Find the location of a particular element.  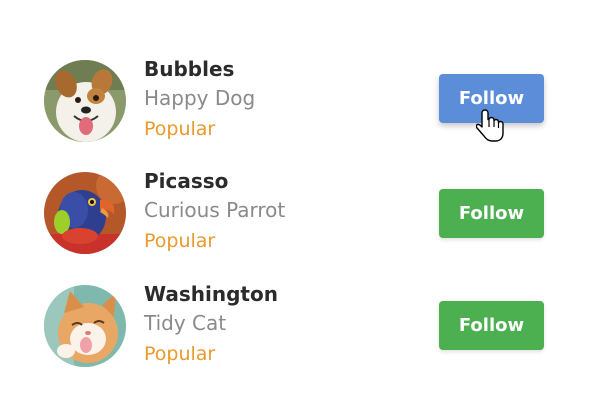

user-info: Picasso Curious Parrot Popular is located at coordinates (214, 211).